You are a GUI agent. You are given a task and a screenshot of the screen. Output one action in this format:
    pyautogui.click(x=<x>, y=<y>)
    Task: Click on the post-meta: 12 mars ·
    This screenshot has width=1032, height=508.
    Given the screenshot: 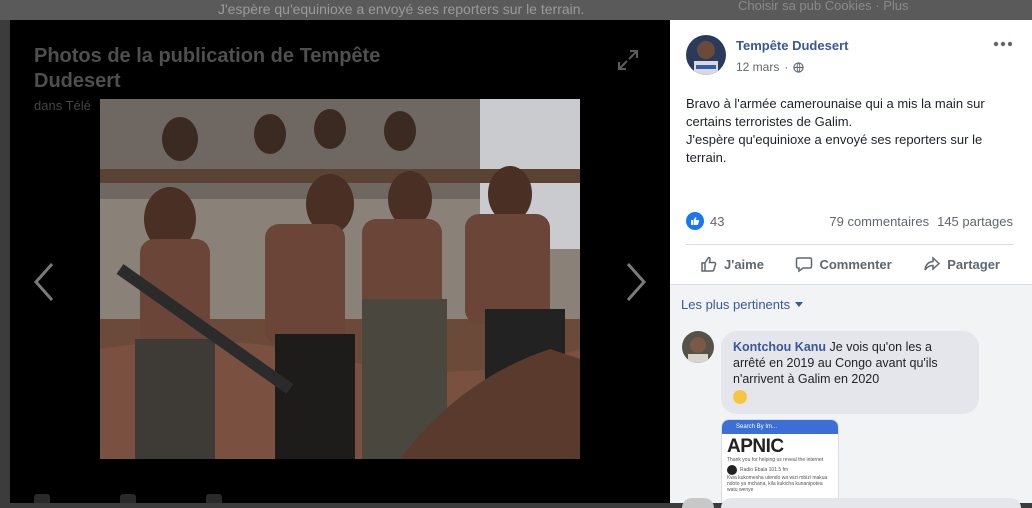 What is the action you would take?
    pyautogui.click(x=770, y=67)
    